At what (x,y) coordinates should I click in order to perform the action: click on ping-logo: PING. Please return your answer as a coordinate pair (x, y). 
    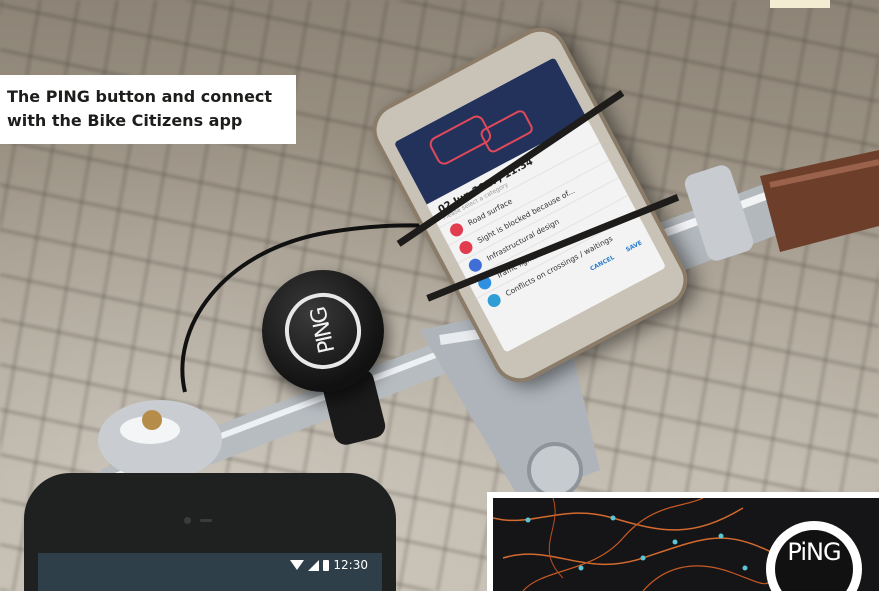
    Looking at the image, I should click on (323, 331).